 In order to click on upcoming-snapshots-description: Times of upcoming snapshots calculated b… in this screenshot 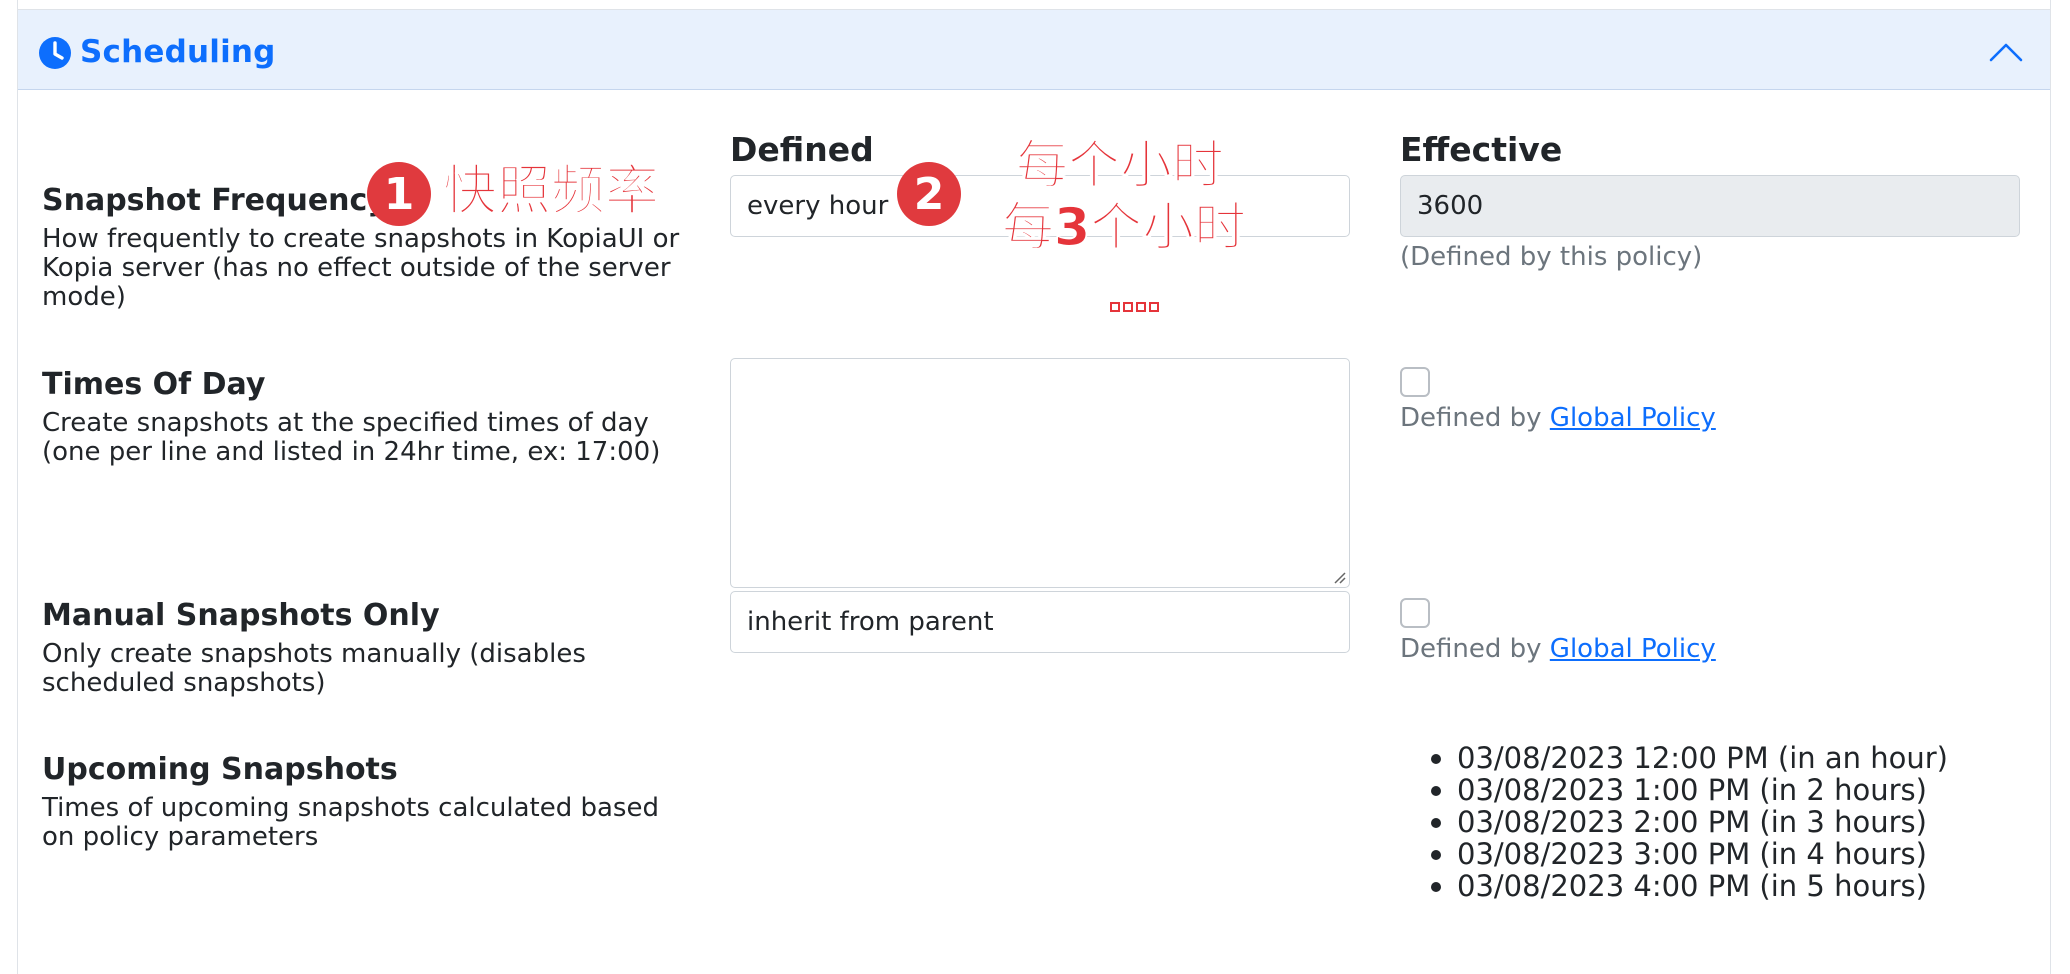, I will do `click(350, 822)`.